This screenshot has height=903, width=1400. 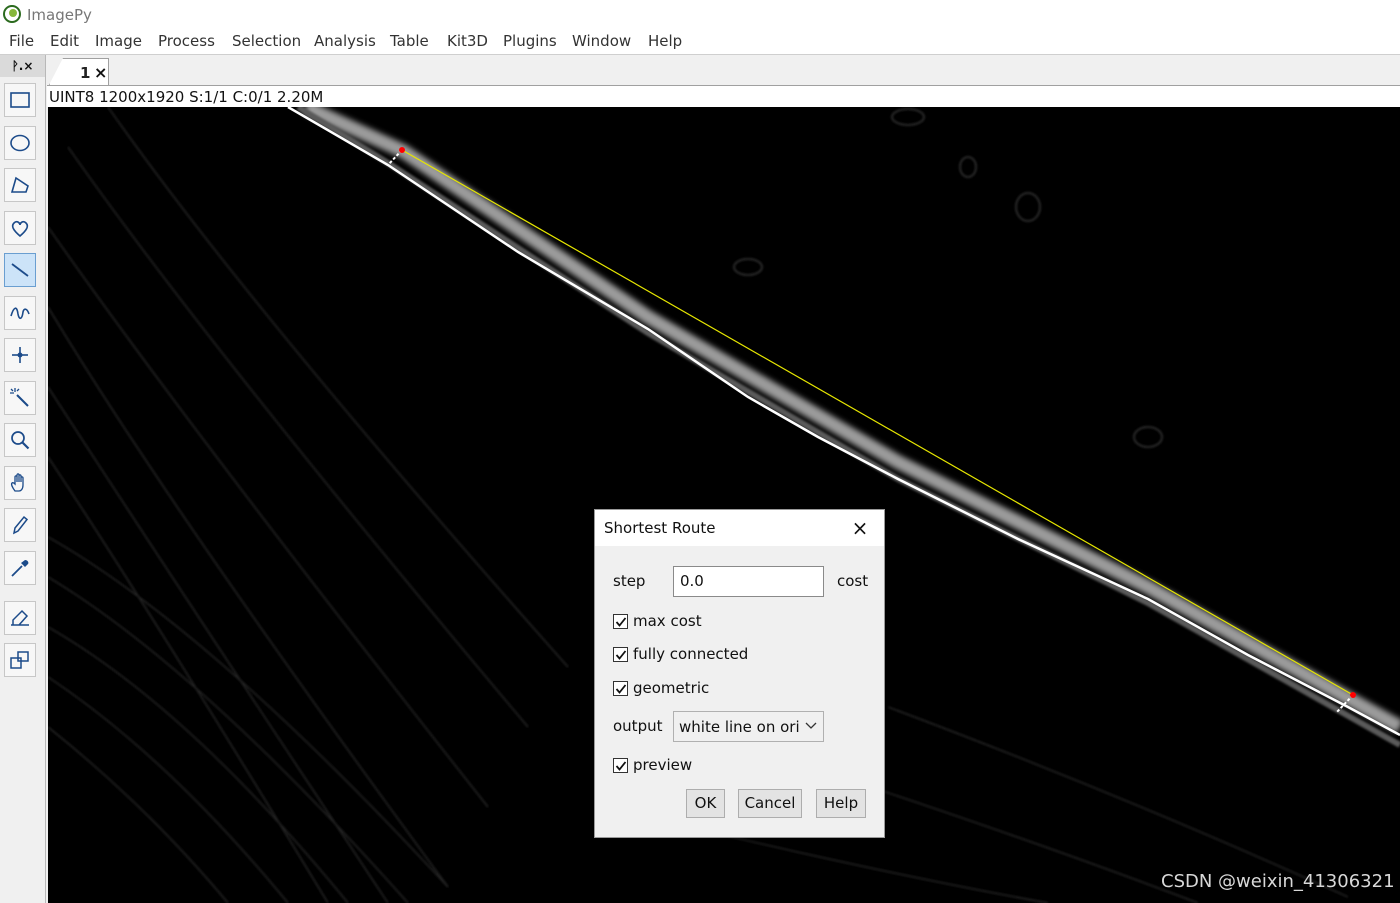 What do you see at coordinates (853, 581) in the screenshot?
I see `cost-label: cost` at bounding box center [853, 581].